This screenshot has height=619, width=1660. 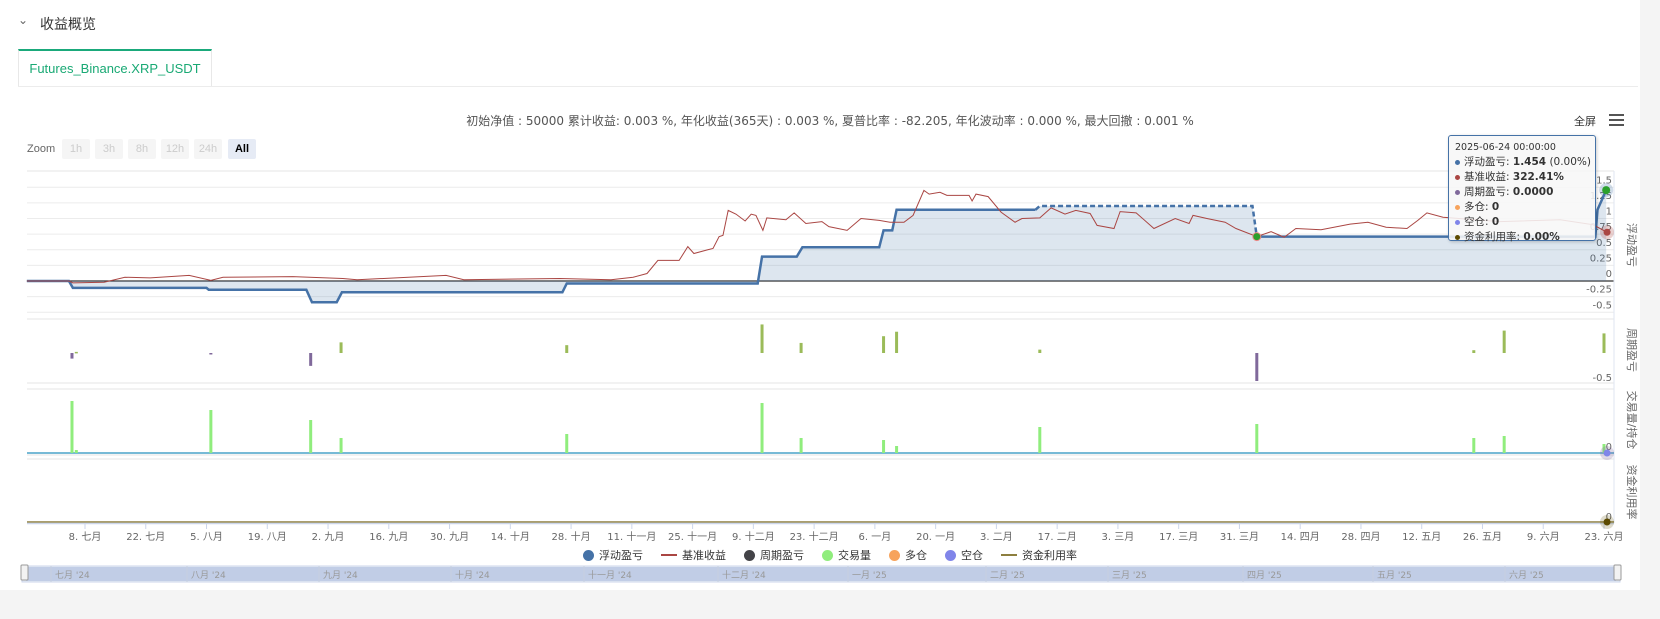 What do you see at coordinates (206, 537) in the screenshot?
I see `x-tick-label: 5. 八月` at bounding box center [206, 537].